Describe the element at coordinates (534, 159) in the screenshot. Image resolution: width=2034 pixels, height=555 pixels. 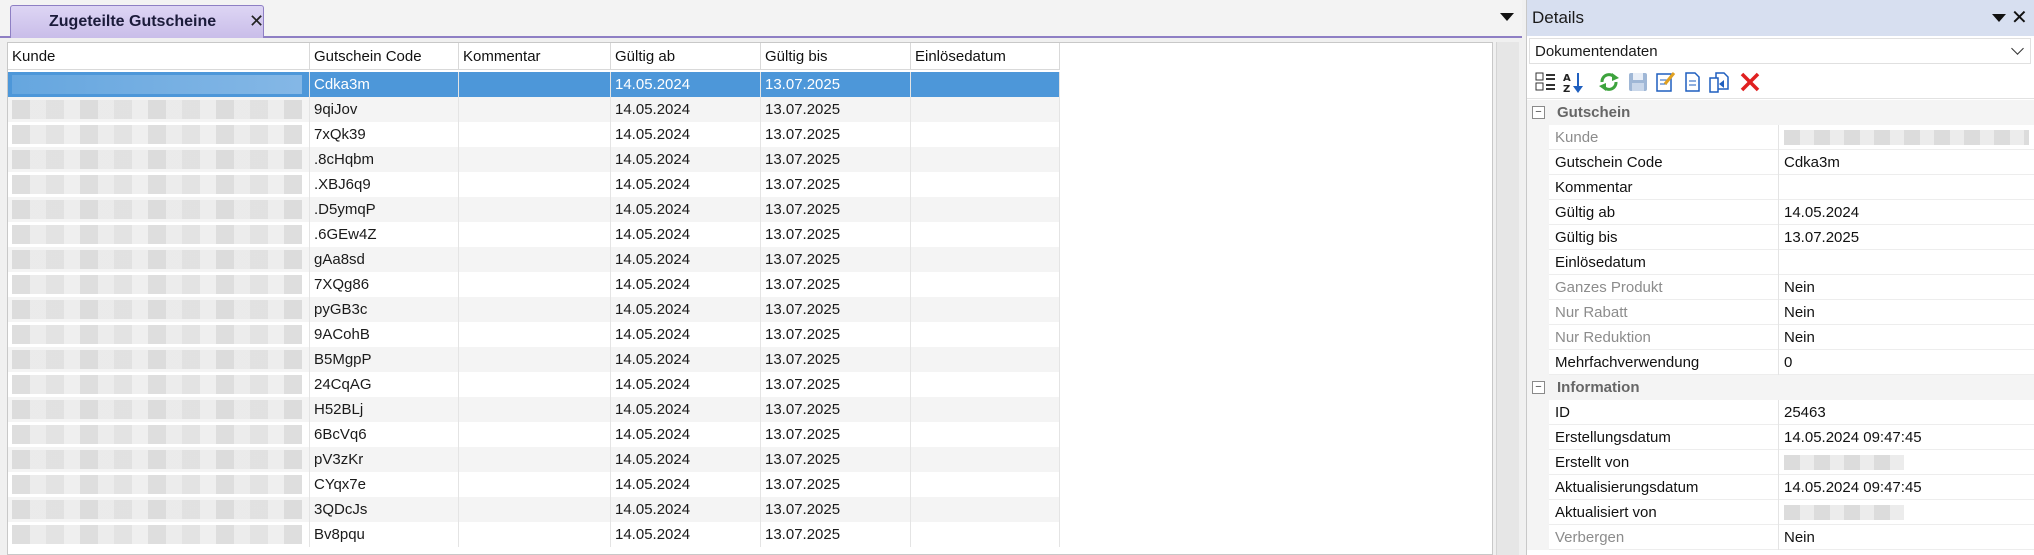
I see `table-row: .8cHqbm 14.05.2024 13.07.2025` at that location.